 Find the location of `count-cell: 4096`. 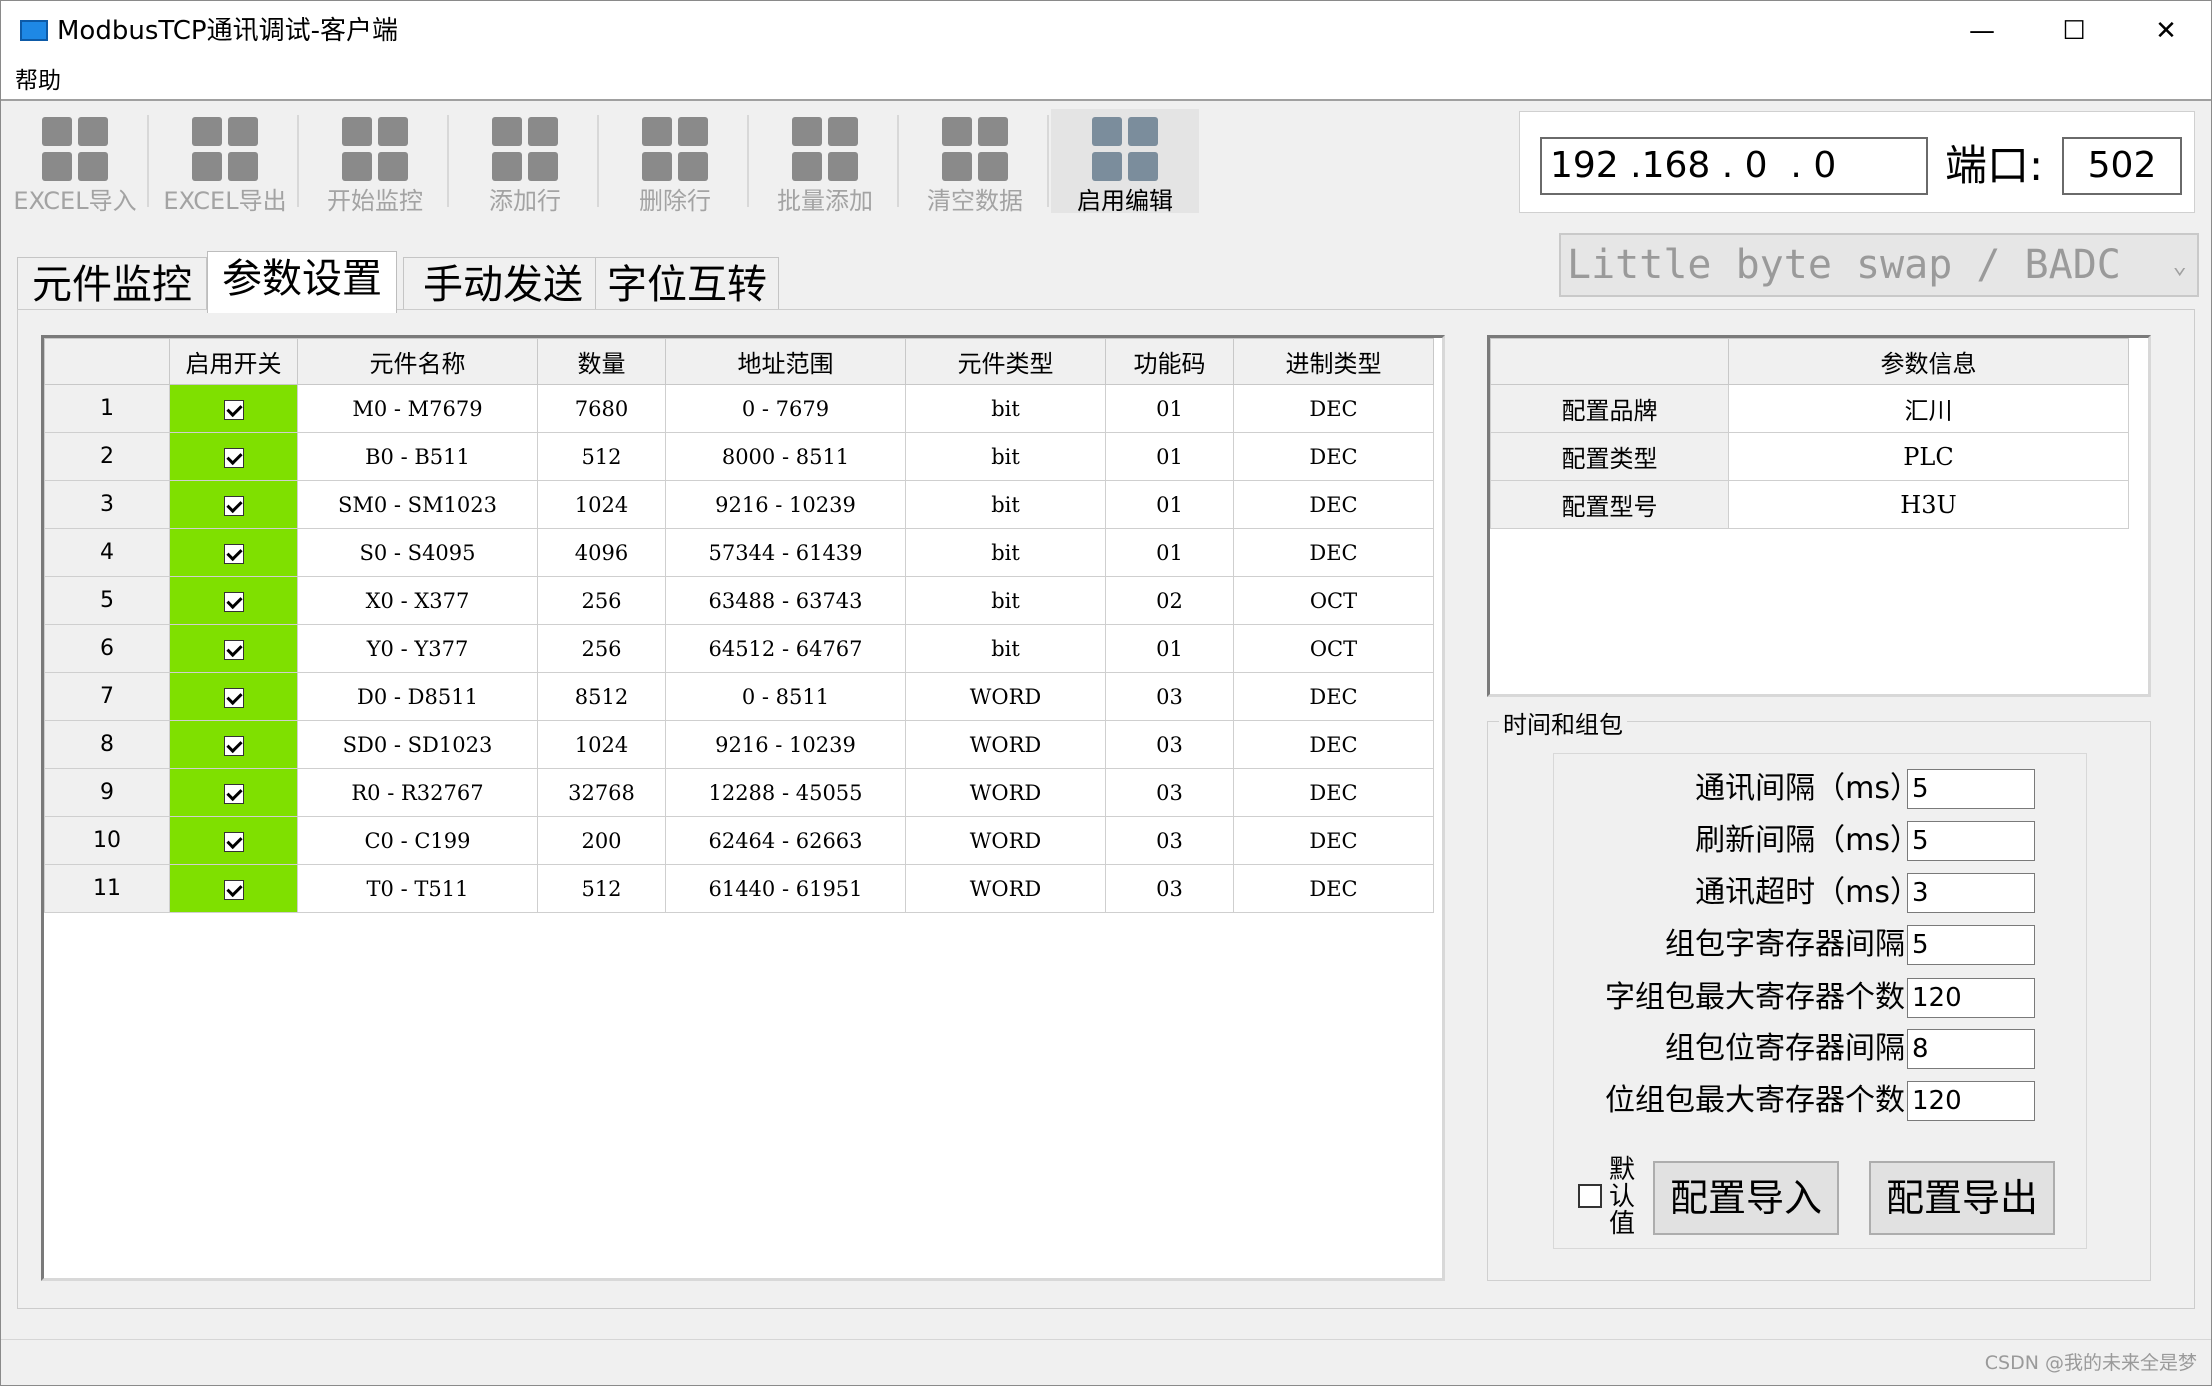

count-cell: 4096 is located at coordinates (601, 552).